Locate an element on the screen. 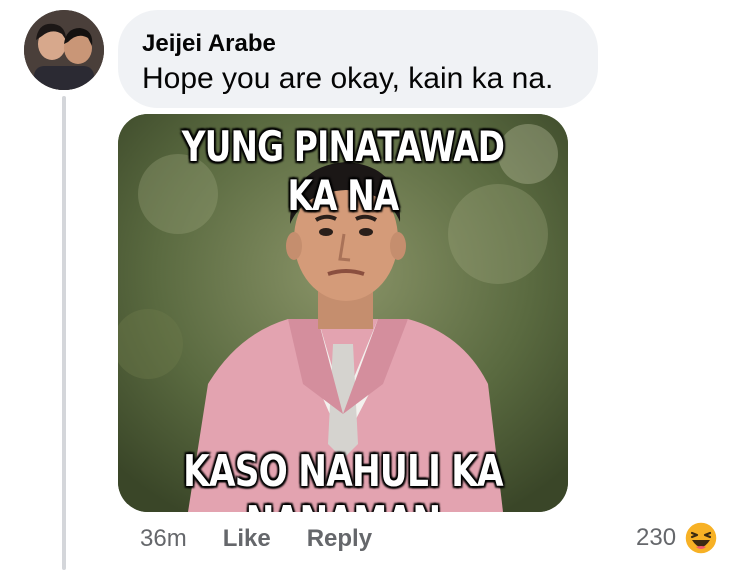  like-button: Like is located at coordinates (247, 539).